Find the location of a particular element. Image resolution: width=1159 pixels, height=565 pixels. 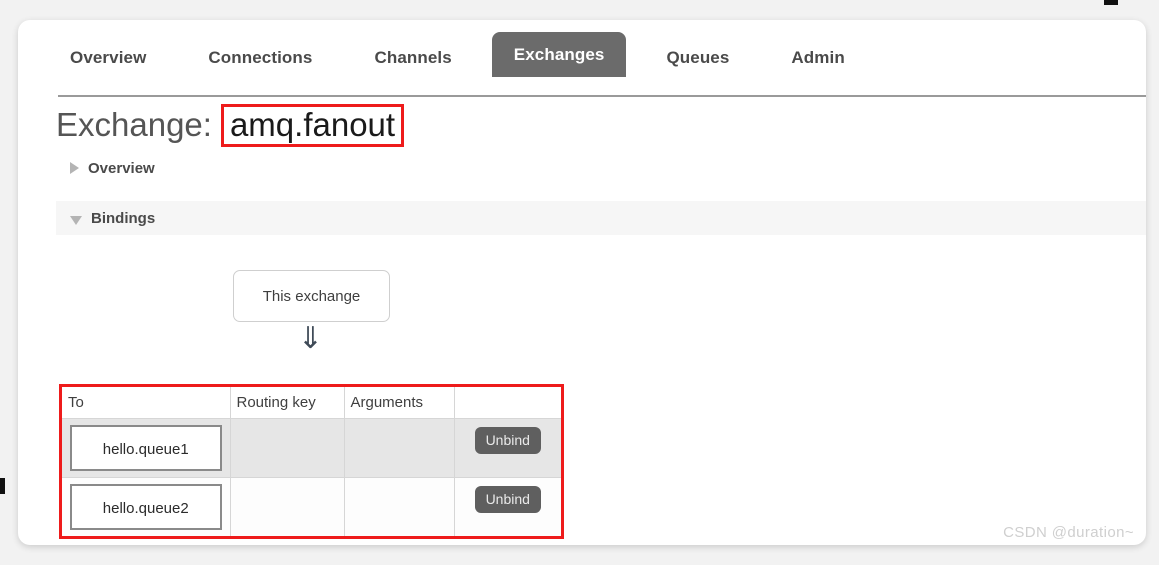

table-row: hello.queue2 Unbind is located at coordinates (311, 506).